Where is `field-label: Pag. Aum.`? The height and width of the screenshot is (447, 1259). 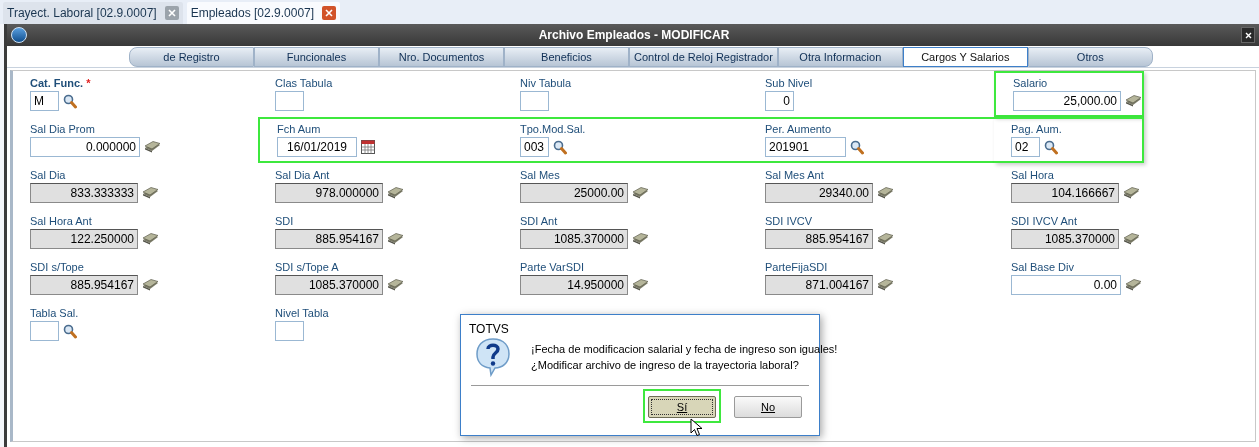 field-label: Pag. Aum. is located at coordinates (1036, 129).